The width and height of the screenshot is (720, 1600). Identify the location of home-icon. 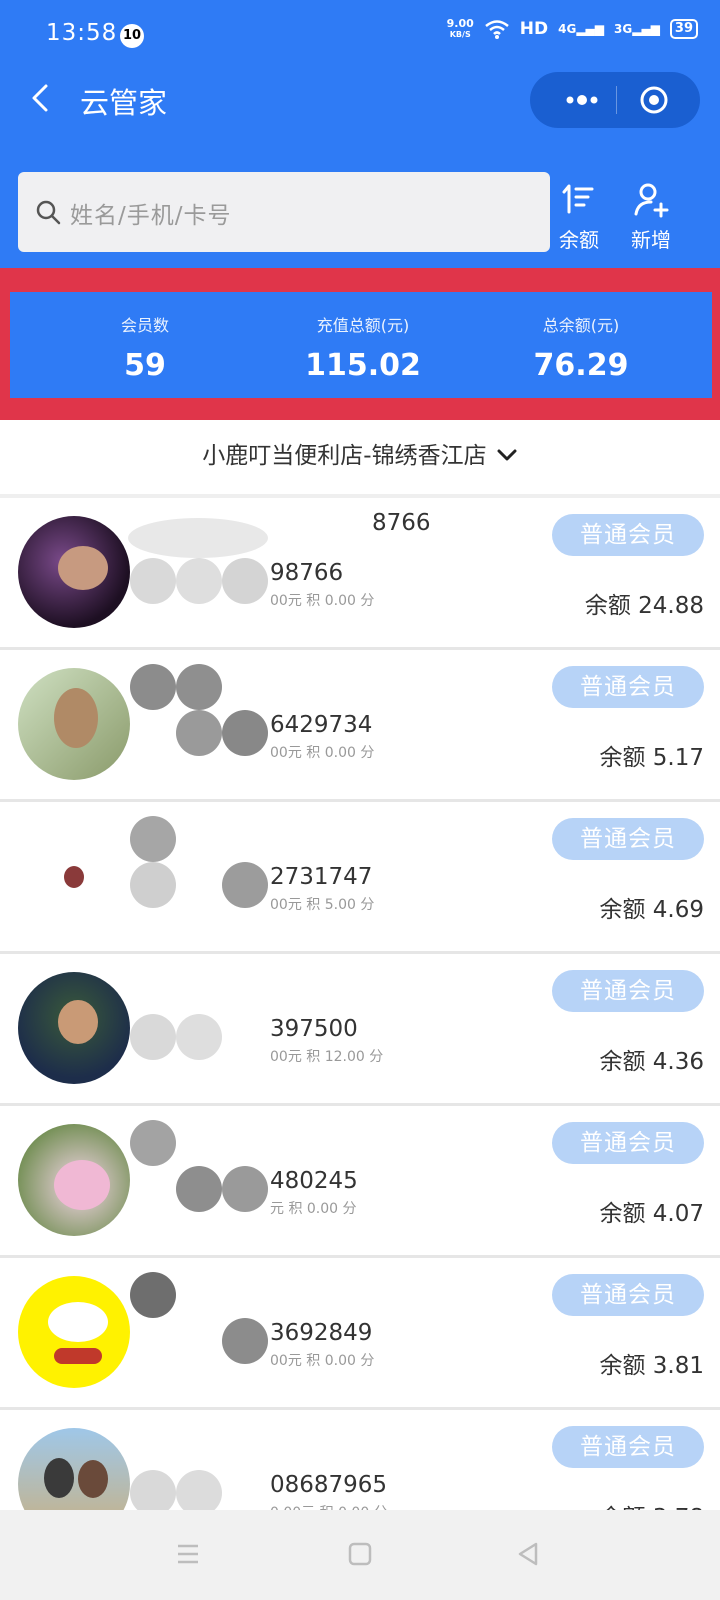
(360, 1554).